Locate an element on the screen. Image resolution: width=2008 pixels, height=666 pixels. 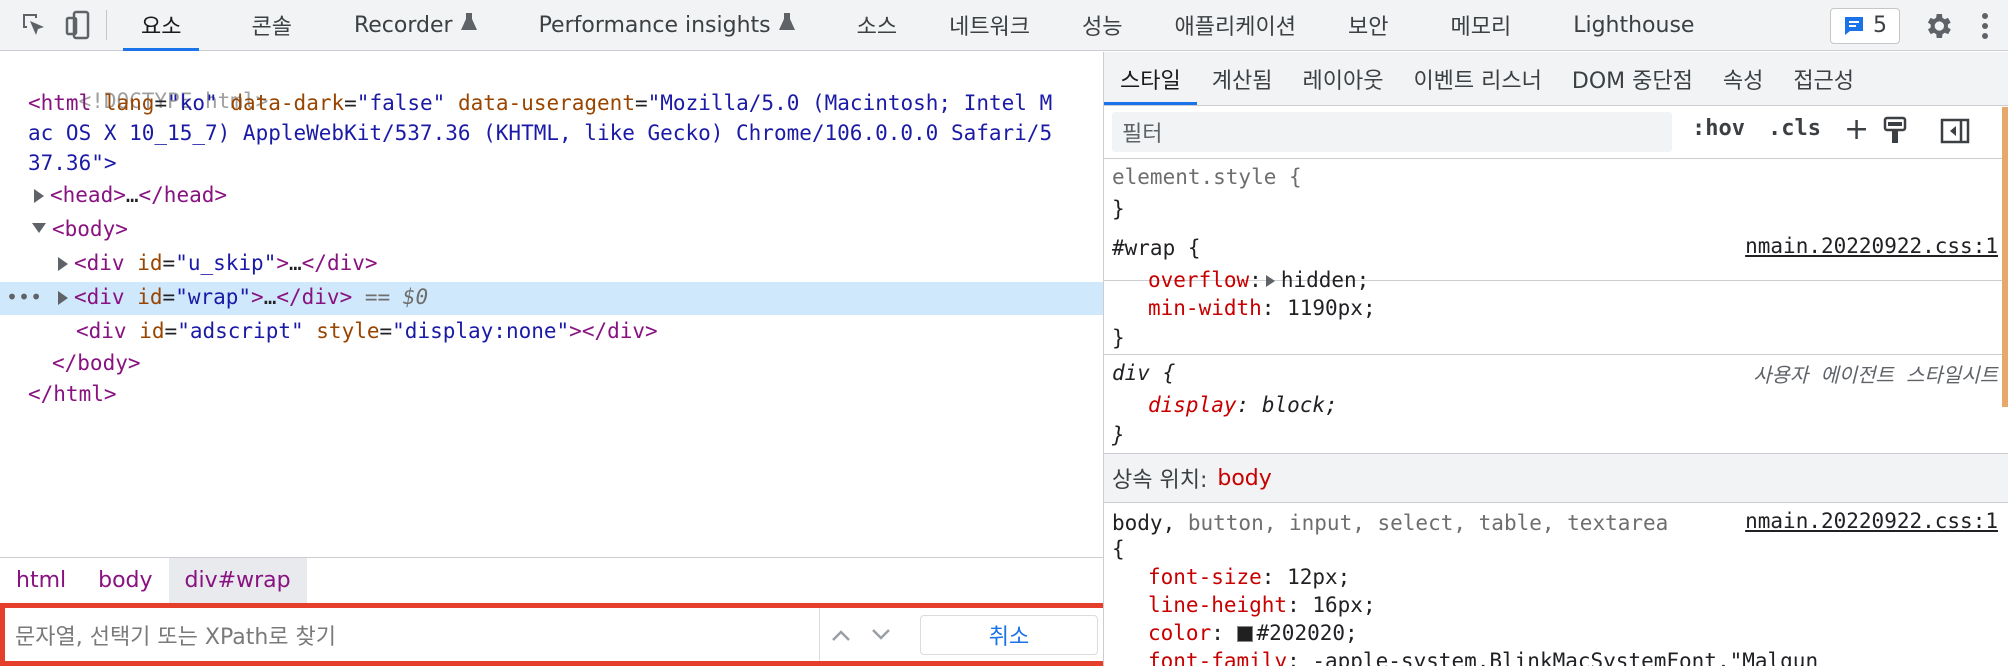
settings-gear-icon is located at coordinates (1938, 26).